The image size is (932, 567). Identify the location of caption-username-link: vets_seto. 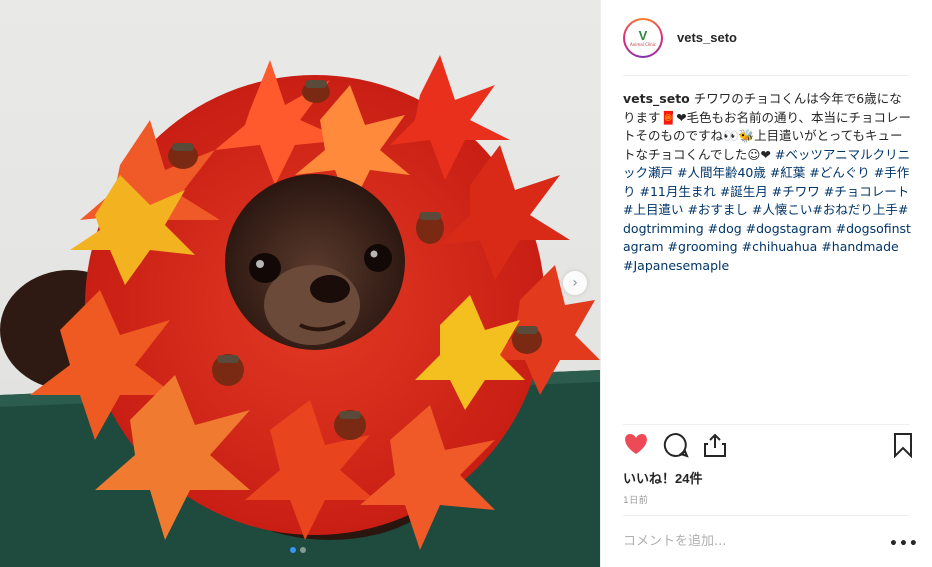
(656, 98).